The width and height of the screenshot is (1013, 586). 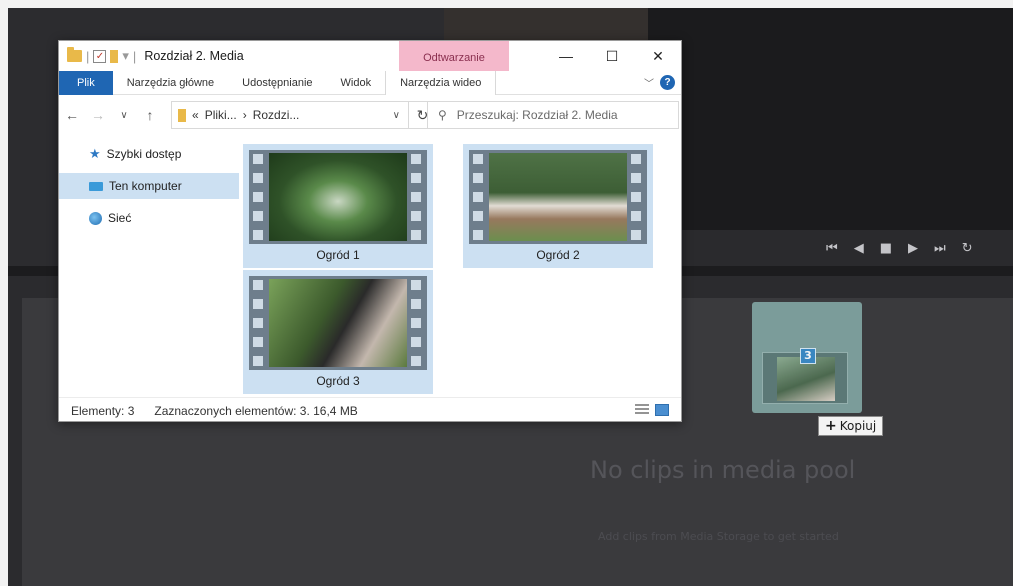 What do you see at coordinates (114, 56) in the screenshot?
I see `new-folder-icon` at bounding box center [114, 56].